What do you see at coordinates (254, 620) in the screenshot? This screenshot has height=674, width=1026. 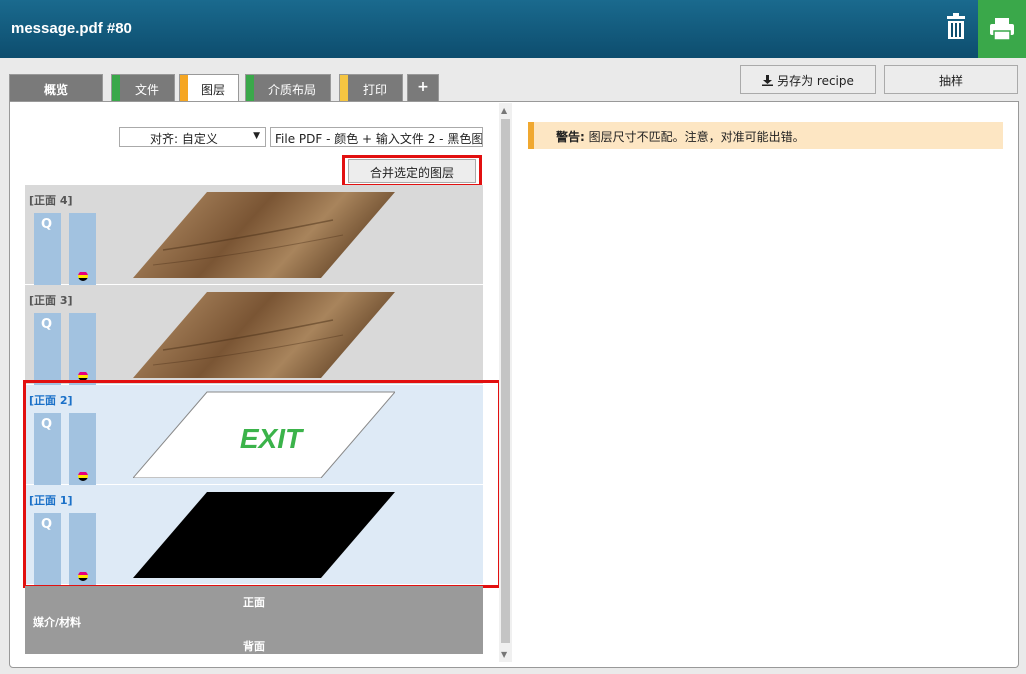 I see `media-footer: 正面 媒介/材料 背面` at bounding box center [254, 620].